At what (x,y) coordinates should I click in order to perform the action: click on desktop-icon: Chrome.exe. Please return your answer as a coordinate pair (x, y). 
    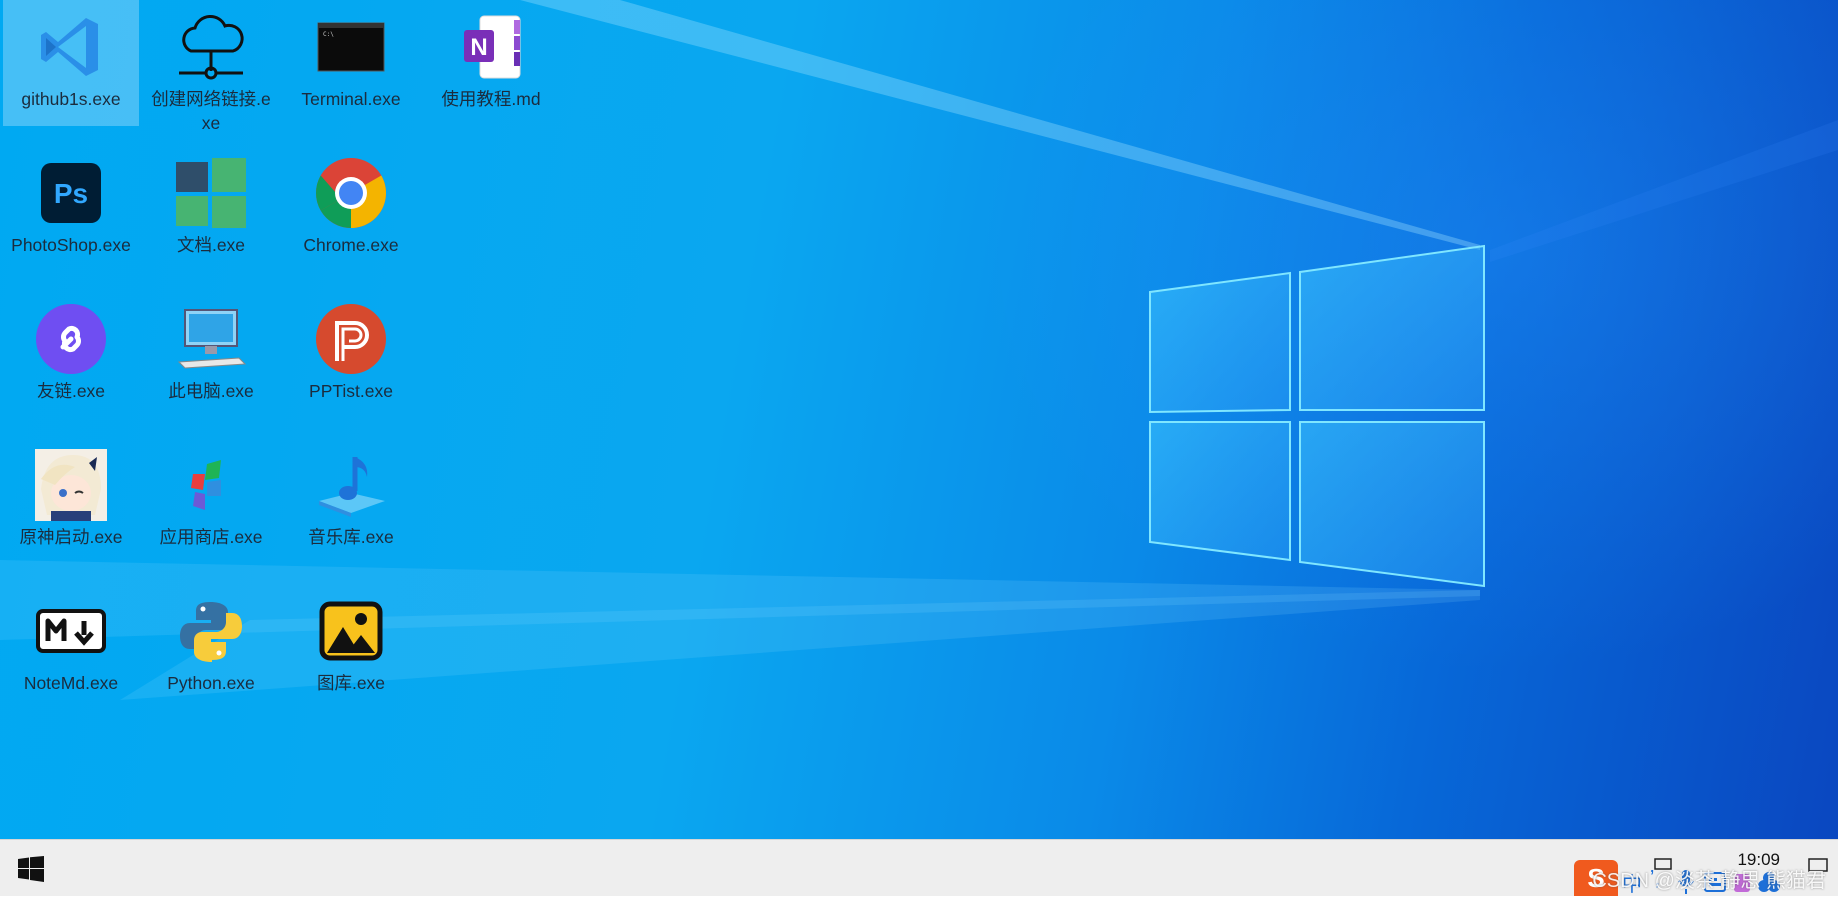
    Looking at the image, I should click on (351, 201).